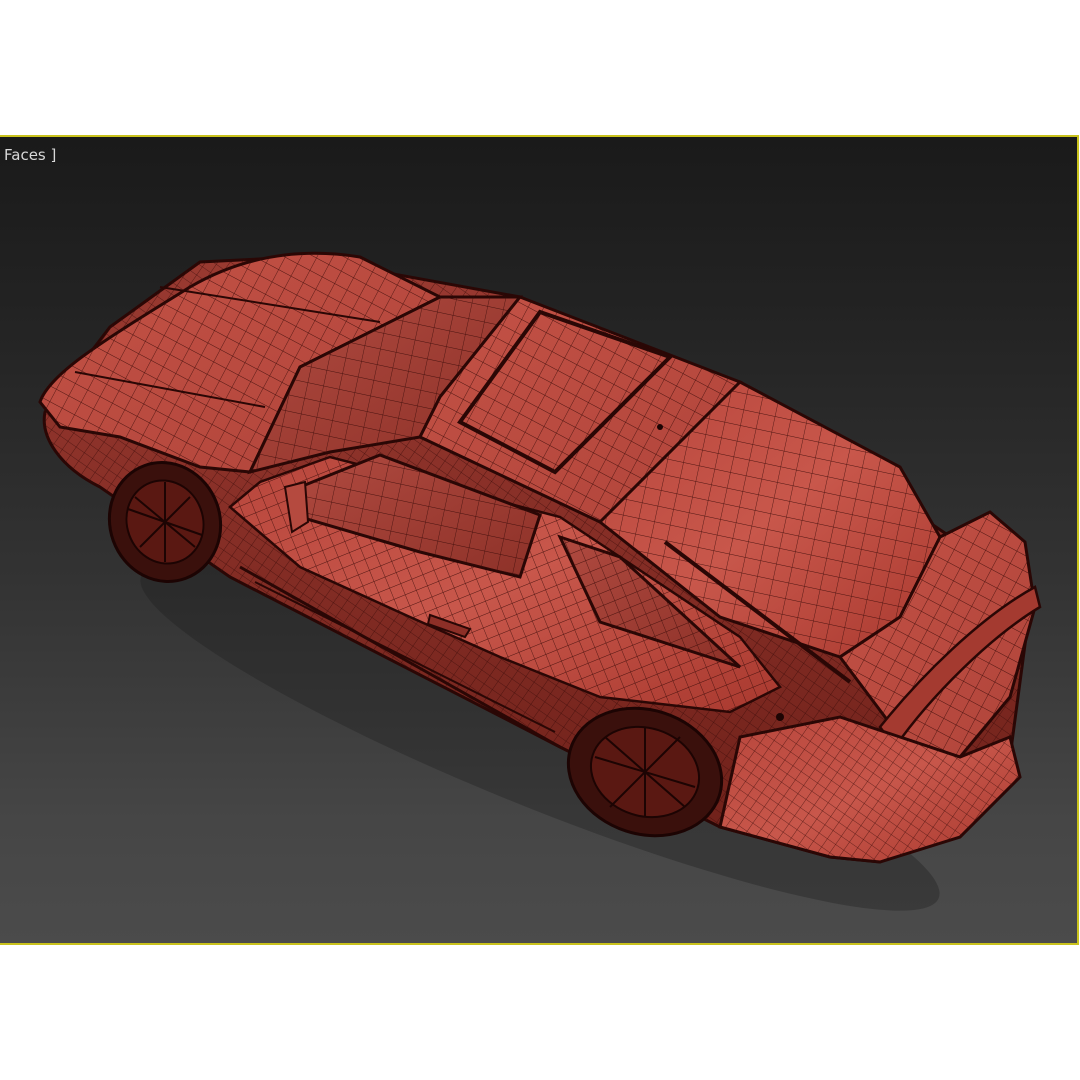 This screenshot has height=1080, width=1080. What do you see at coordinates (780, 717) in the screenshot?
I see `fuel-cap-detail` at bounding box center [780, 717].